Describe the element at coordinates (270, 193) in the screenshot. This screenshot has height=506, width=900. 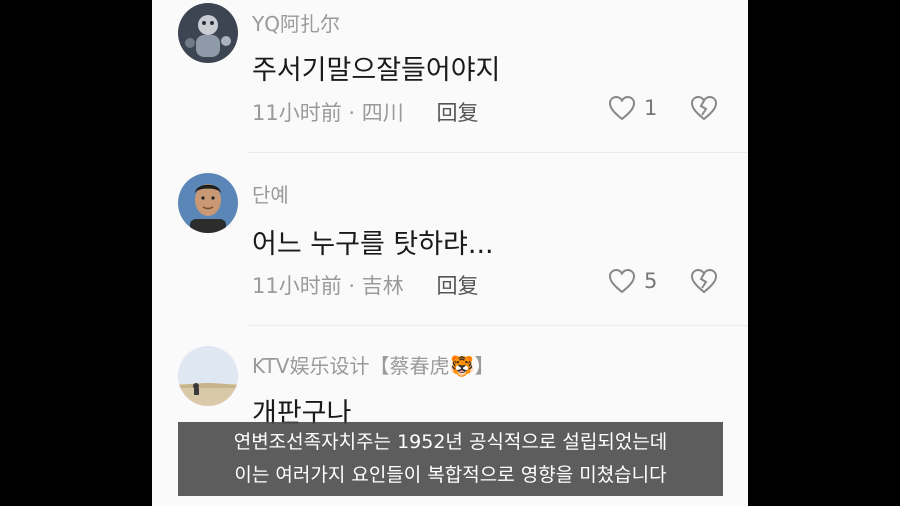
I see `username: 단예` at that location.